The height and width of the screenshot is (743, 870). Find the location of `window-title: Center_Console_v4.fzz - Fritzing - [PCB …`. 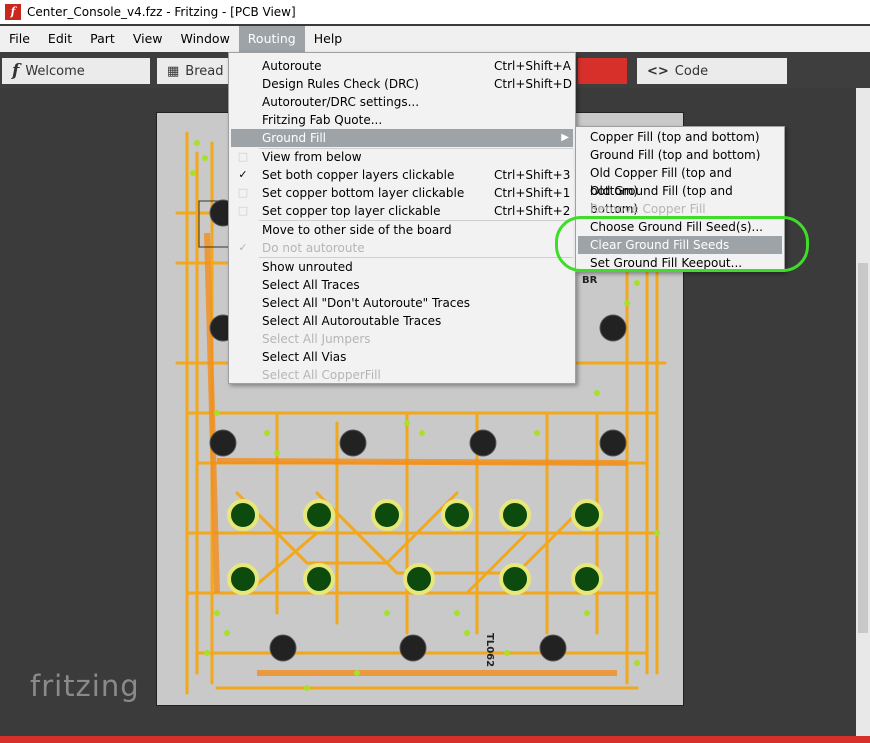

window-title: Center_Console_v4.fzz - Fritzing - [PCB … is located at coordinates (161, 12).